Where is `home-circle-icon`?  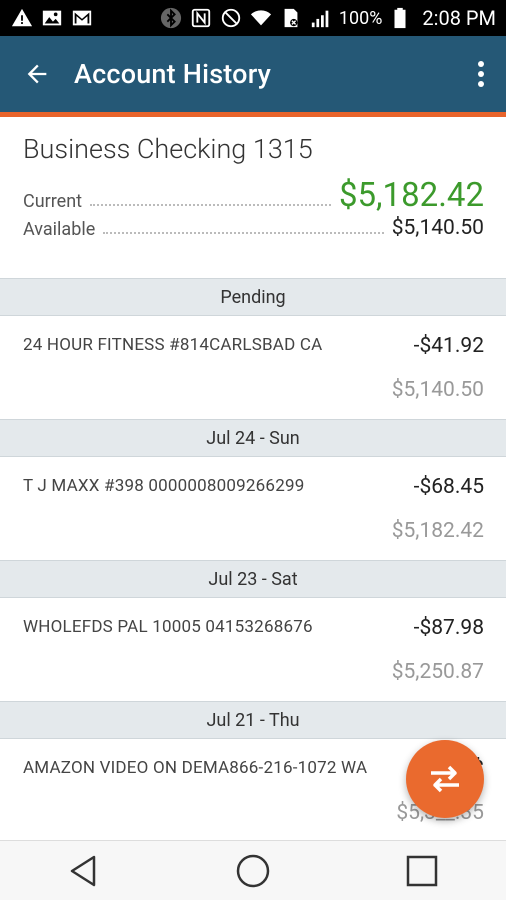
home-circle-icon is located at coordinates (253, 870).